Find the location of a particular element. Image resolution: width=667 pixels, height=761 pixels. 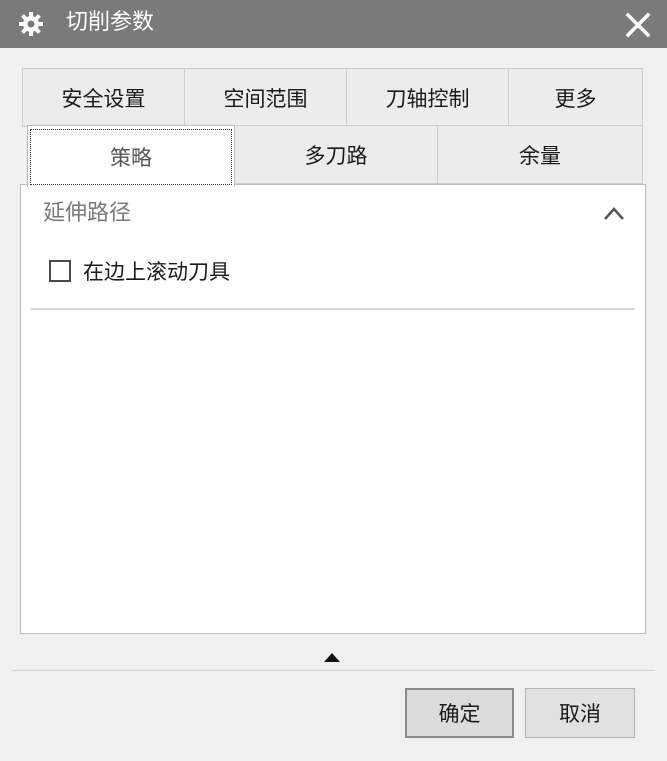

cancel-button: 取消 is located at coordinates (580, 713).